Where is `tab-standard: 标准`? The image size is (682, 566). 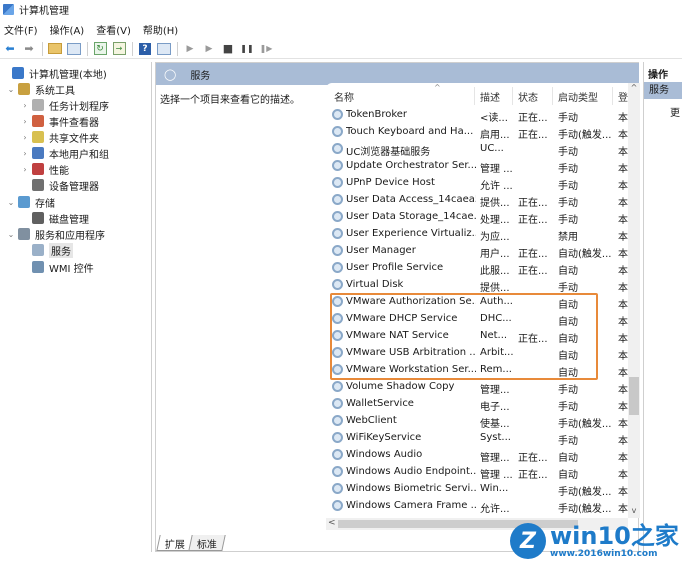 tab-standard: 标准 is located at coordinates (207, 543).